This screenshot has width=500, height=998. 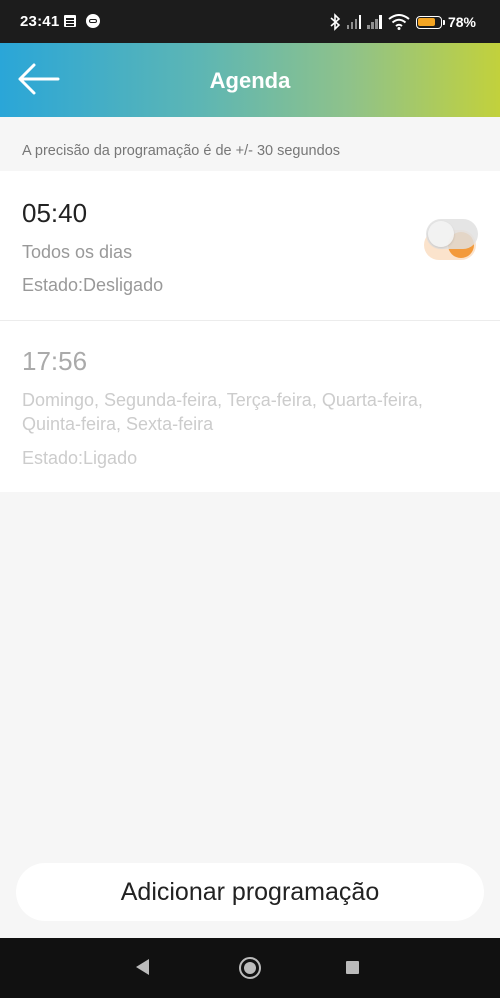 I want to click on nav-recents-icon, so click(x=352, y=967).